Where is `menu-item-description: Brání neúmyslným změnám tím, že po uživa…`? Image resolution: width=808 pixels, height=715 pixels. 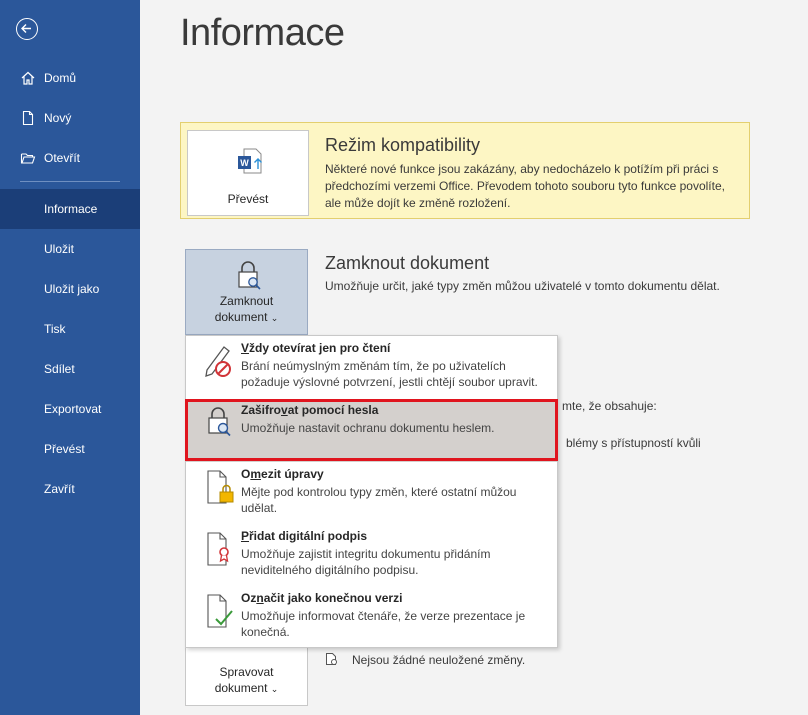
menu-item-description: Brání neúmyslným změnám tím, že po uživa… is located at coordinates (389, 374).